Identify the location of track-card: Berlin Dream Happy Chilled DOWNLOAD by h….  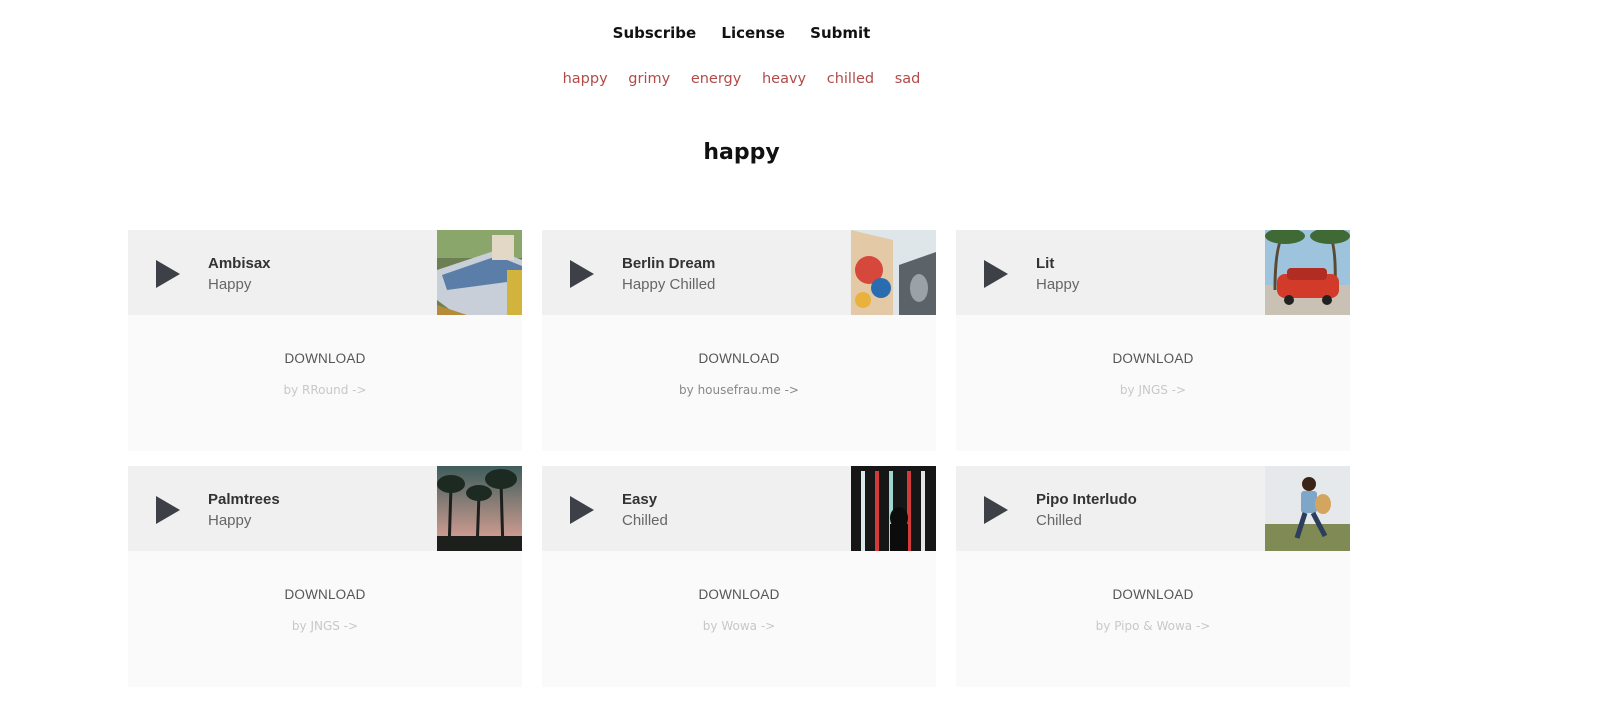
(739, 340).